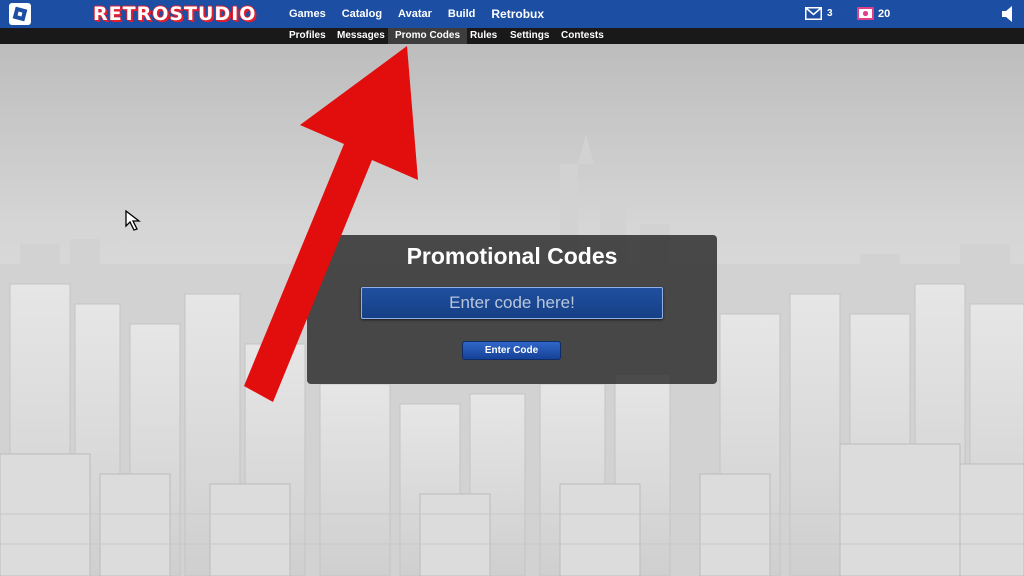 The width and height of the screenshot is (1024, 576). I want to click on nav-games: Games, so click(307, 14).